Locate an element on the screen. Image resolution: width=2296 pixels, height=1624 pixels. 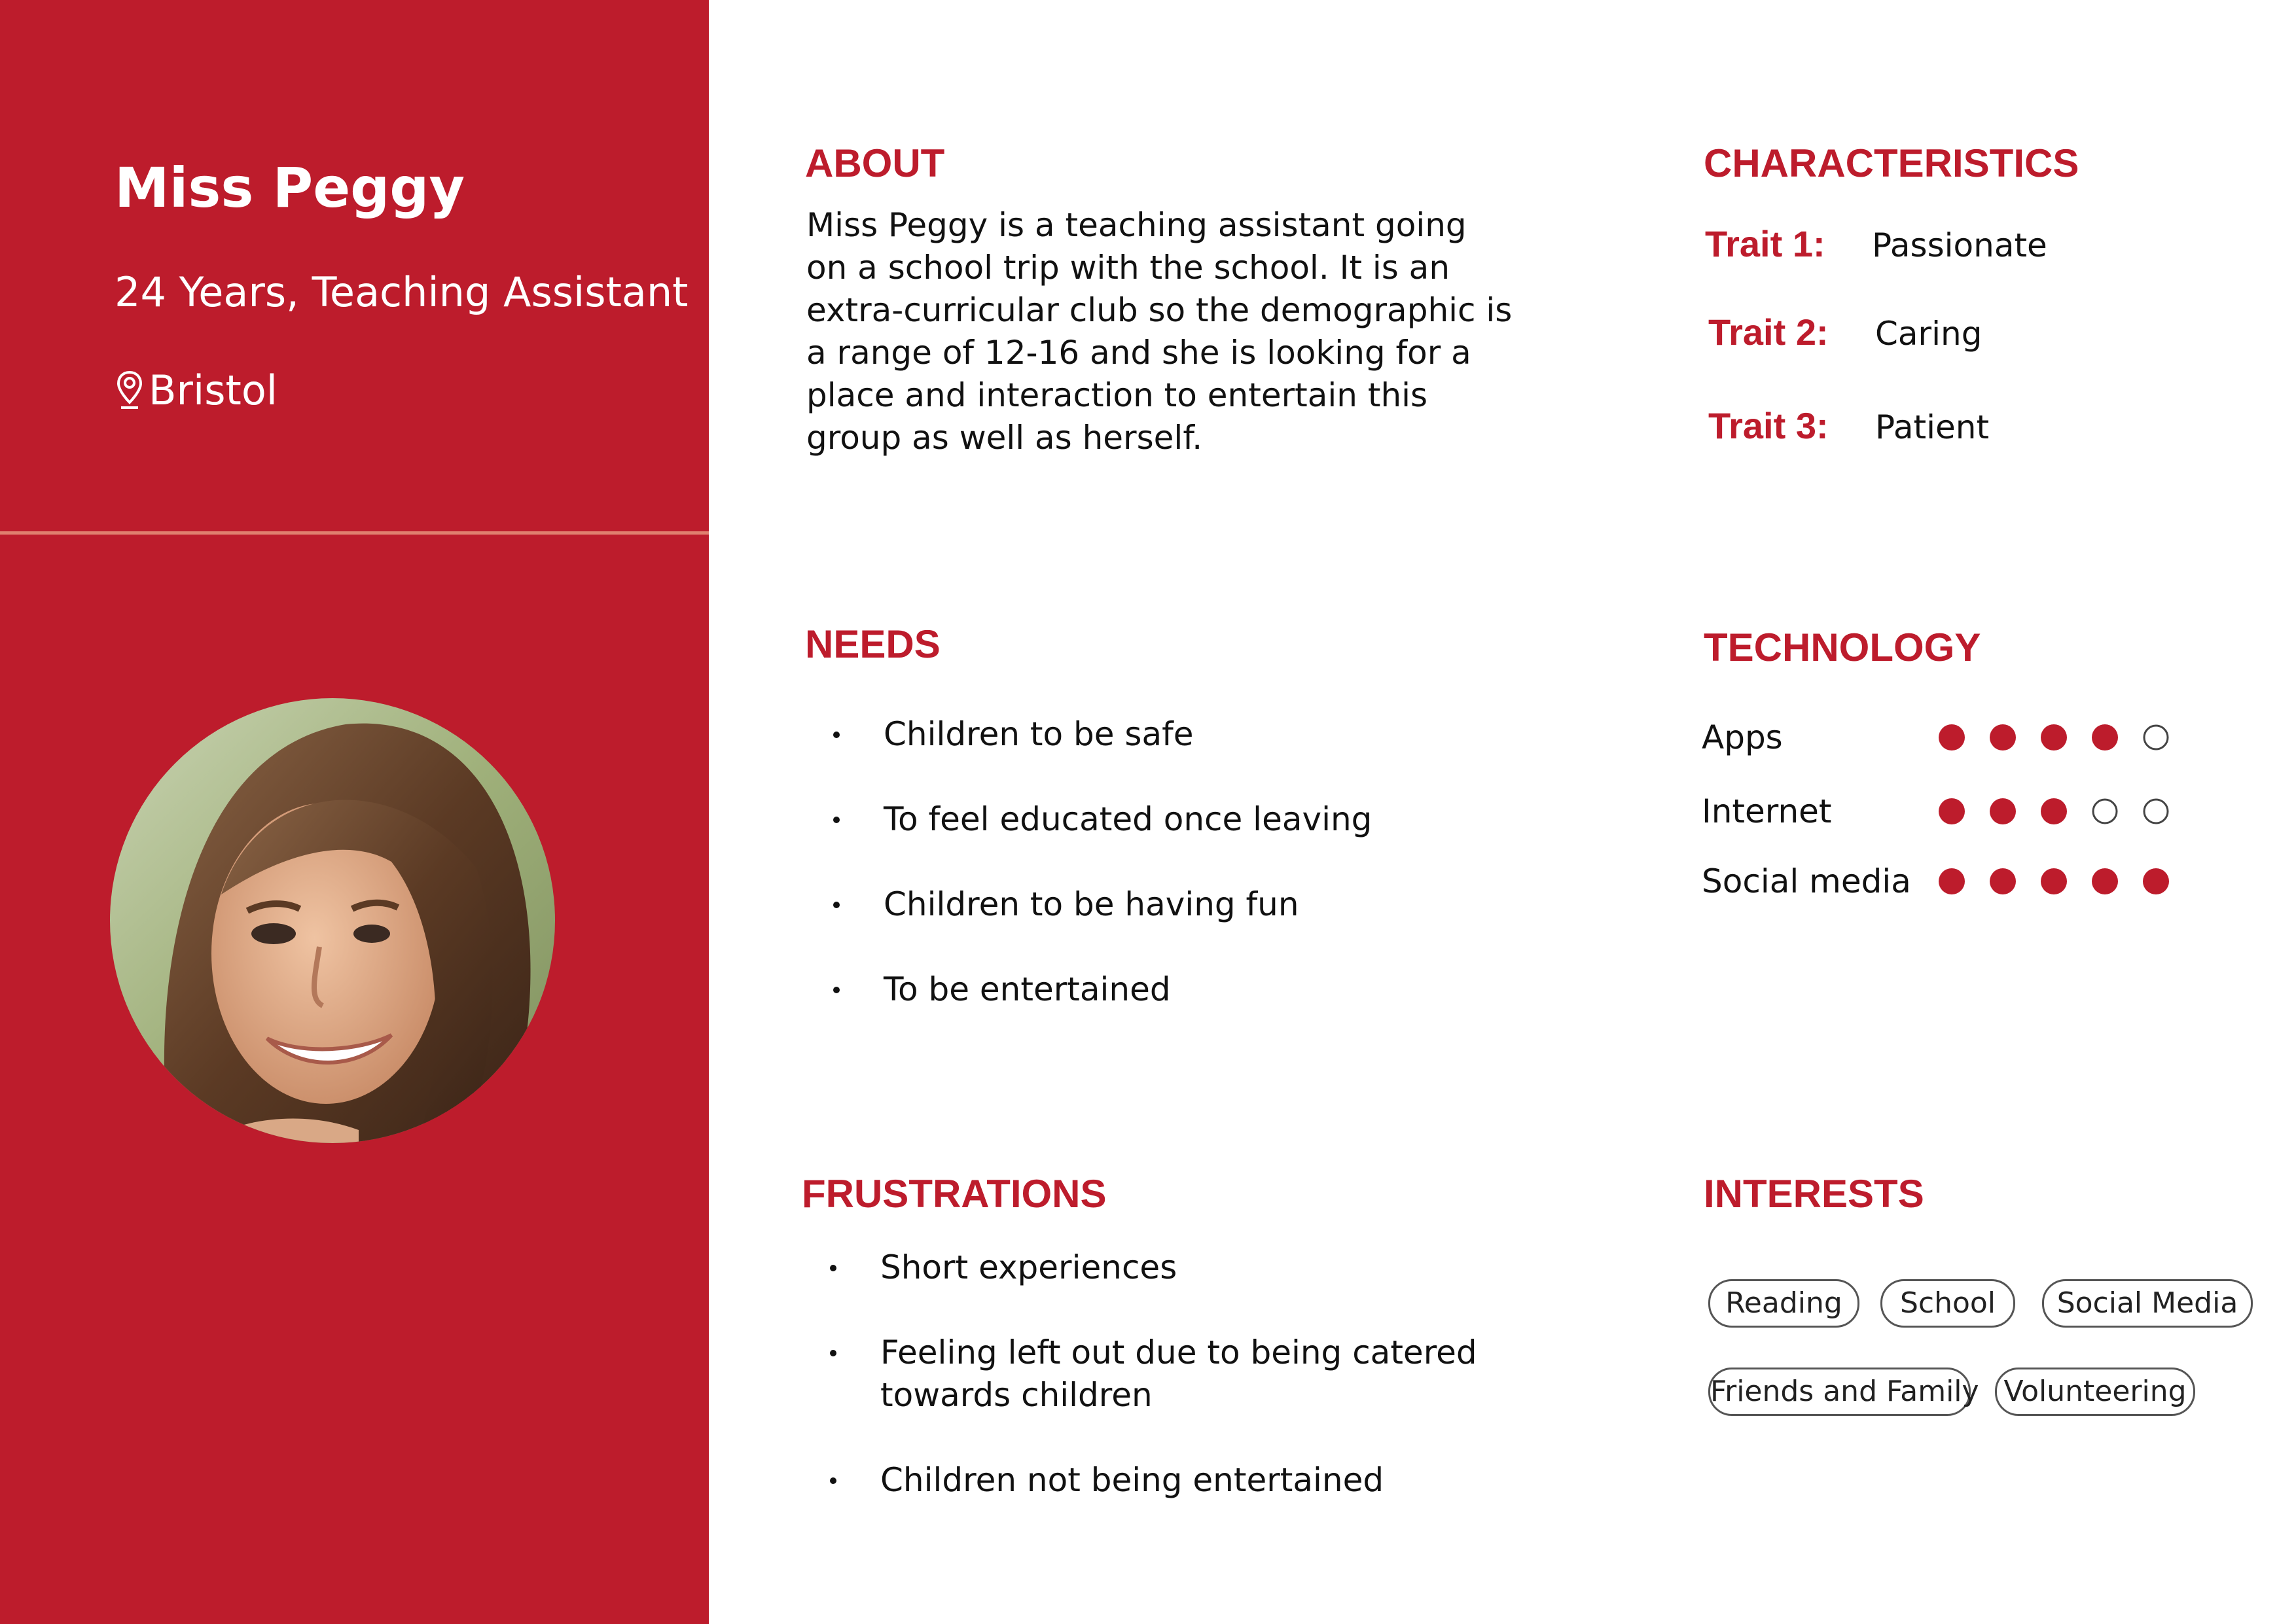
list-item: Children to be safe is located at coordinates (1197, 734).